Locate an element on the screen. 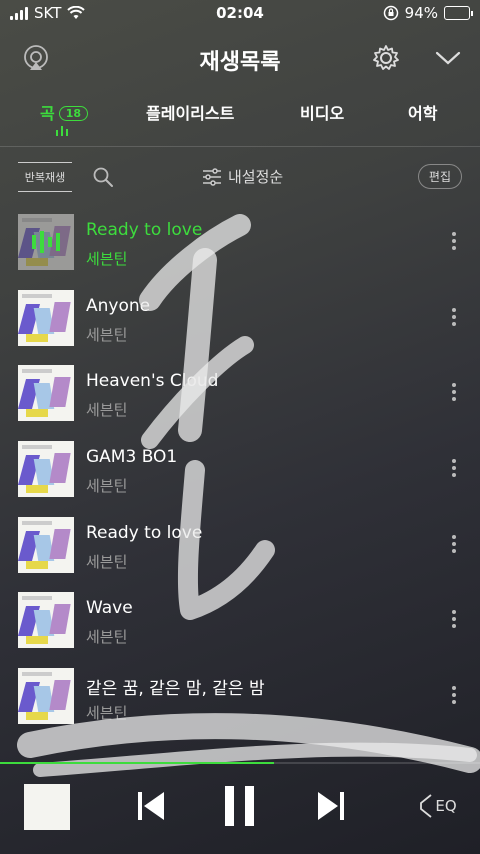  search-icon is located at coordinates (103, 179).